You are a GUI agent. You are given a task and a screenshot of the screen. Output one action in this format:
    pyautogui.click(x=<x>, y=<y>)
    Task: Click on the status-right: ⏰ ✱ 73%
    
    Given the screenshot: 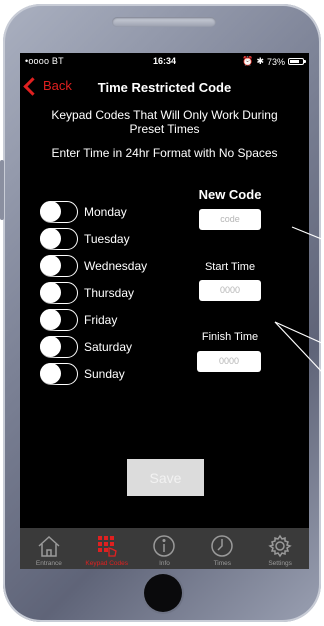 What is the action you would take?
    pyautogui.click(x=274, y=61)
    